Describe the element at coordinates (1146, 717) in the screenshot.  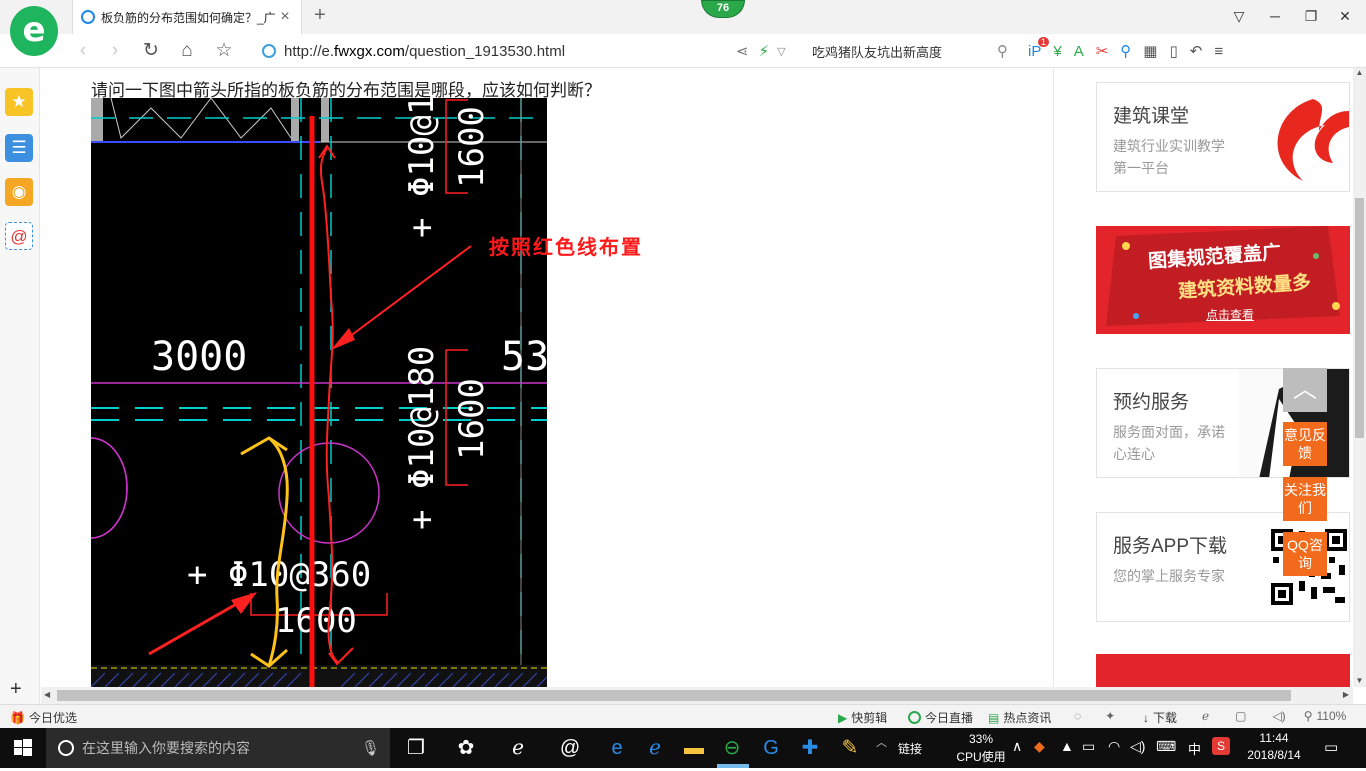
I see `download-icon: ↓` at that location.